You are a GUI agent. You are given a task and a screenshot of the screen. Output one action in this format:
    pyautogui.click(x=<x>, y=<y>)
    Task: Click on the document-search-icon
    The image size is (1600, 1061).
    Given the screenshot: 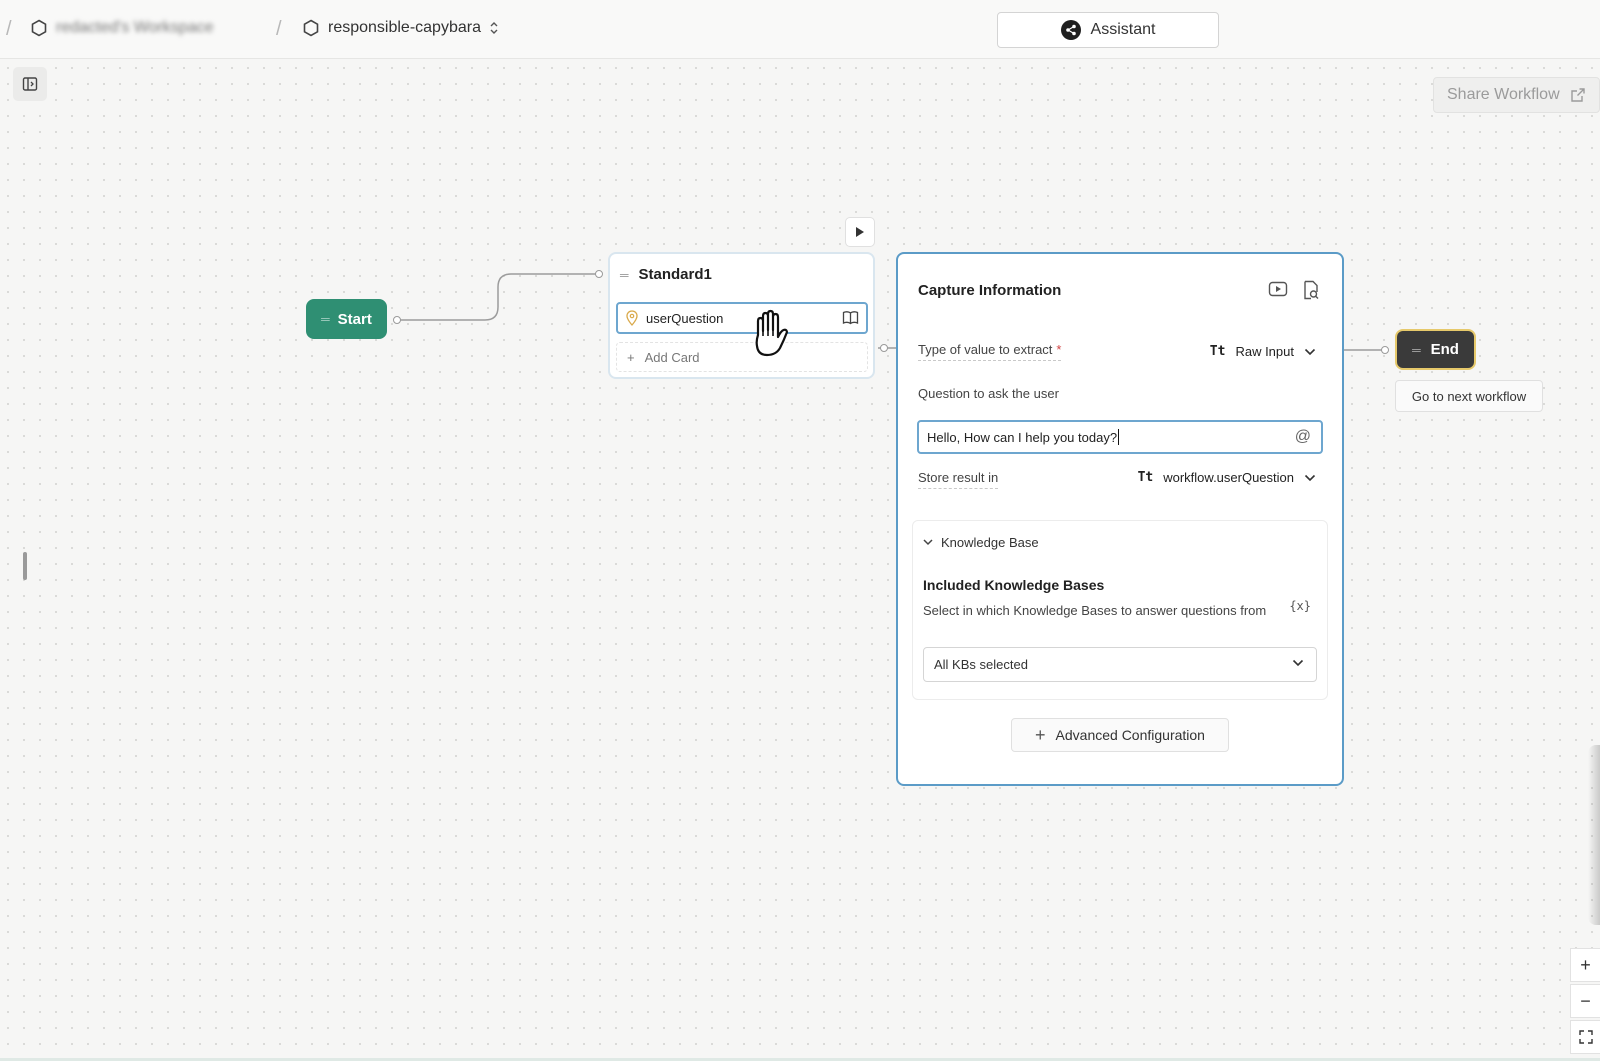 What is the action you would take?
    pyautogui.click(x=1311, y=290)
    